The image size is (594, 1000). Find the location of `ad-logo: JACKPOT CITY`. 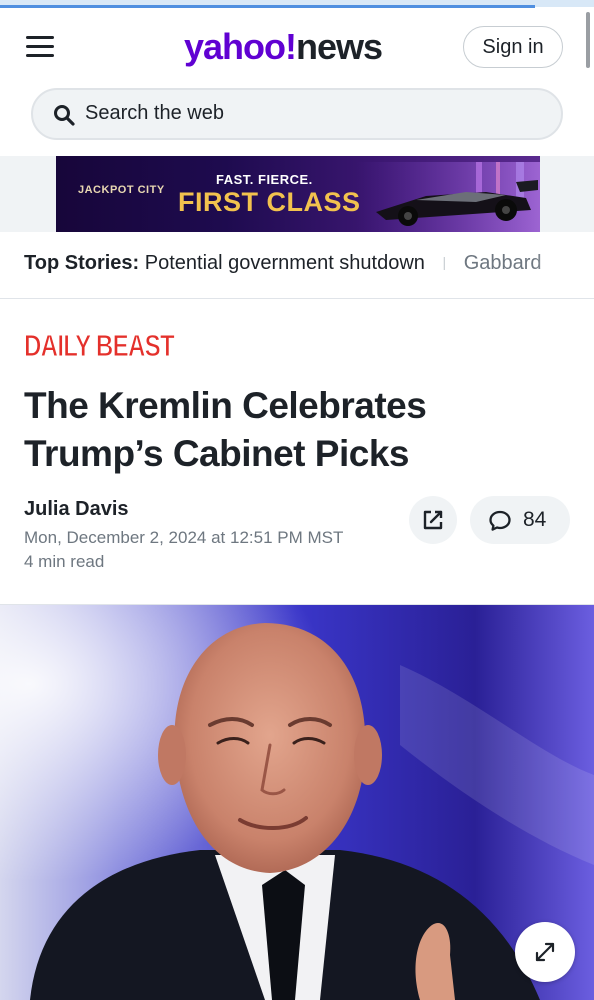

ad-logo: JACKPOT CITY is located at coordinates (121, 190).